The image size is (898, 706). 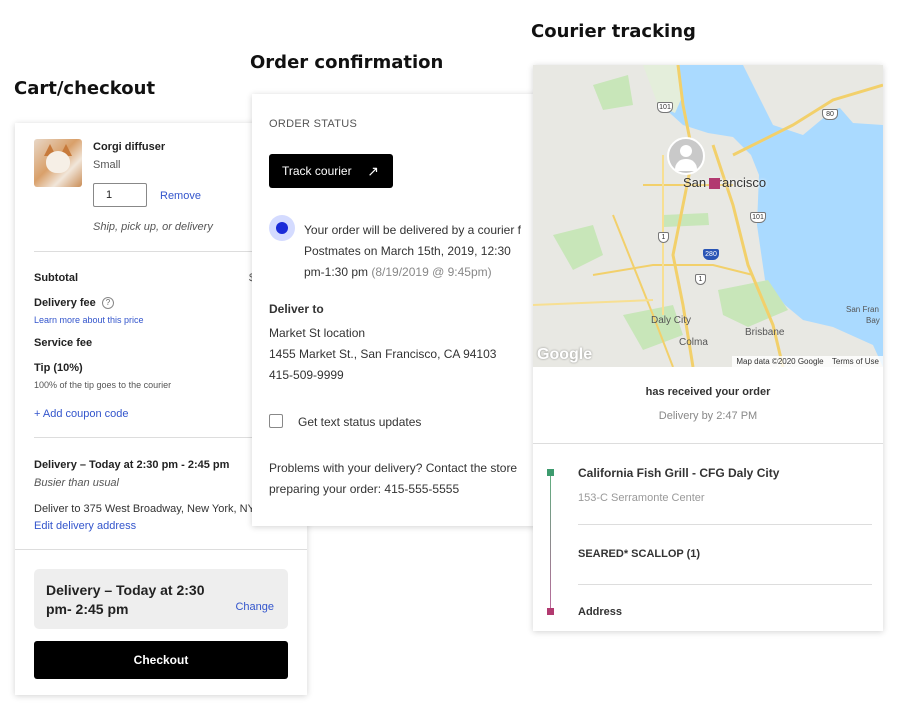 What do you see at coordinates (360, 422) in the screenshot?
I see `text-updates-label: Get text status updates` at bounding box center [360, 422].